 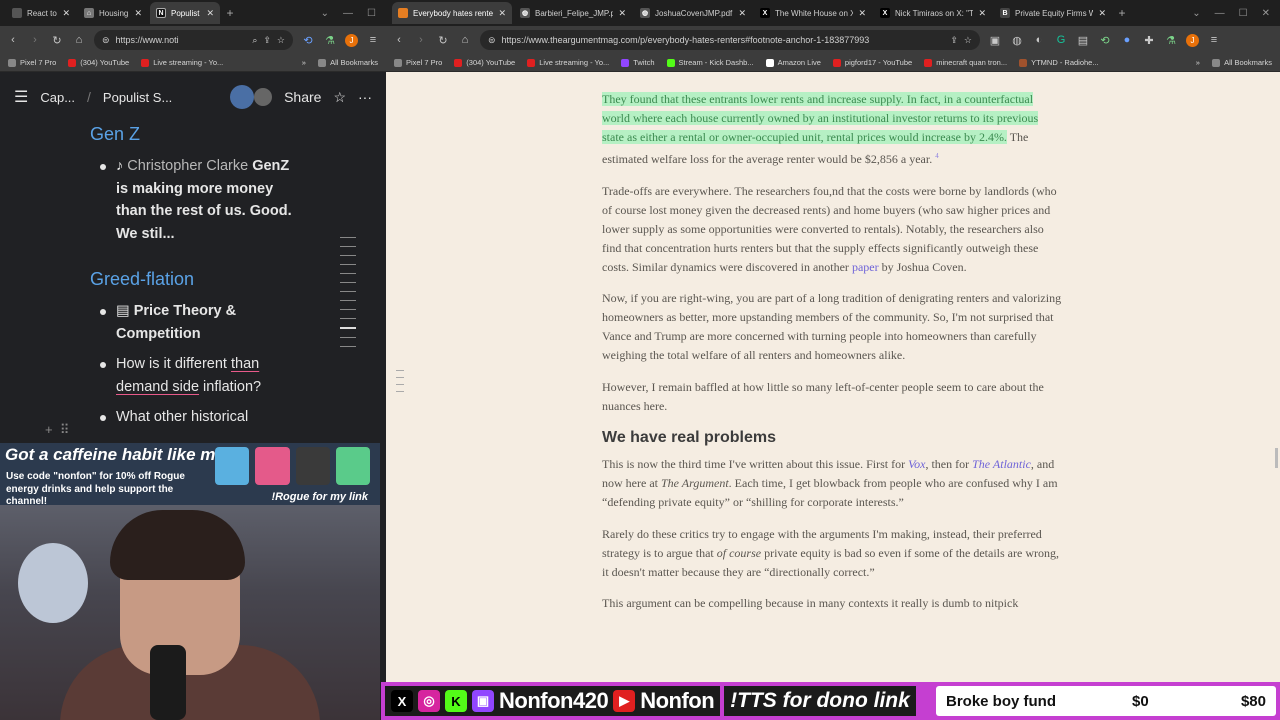 What do you see at coordinates (1276, 458) in the screenshot?
I see `scrollbar-thumb` at bounding box center [1276, 458].